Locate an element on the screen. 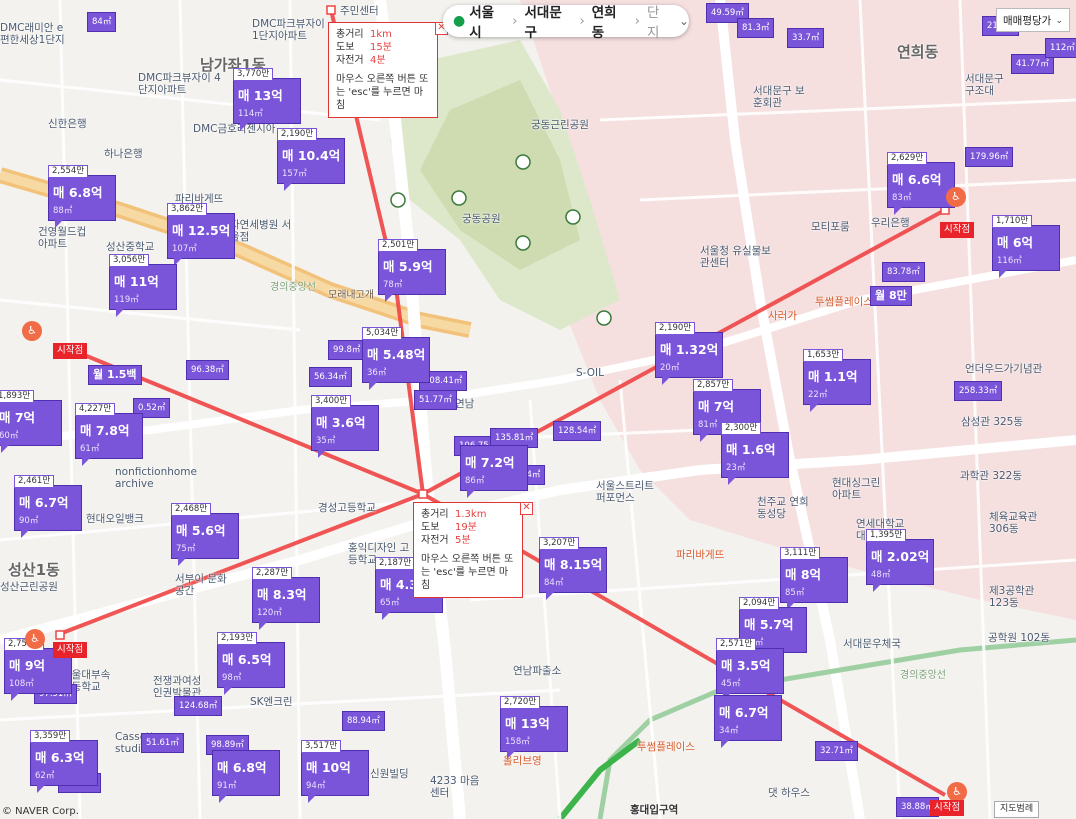  price-marker: 1,710만 매 6억 116㎡ is located at coordinates (1026, 246).